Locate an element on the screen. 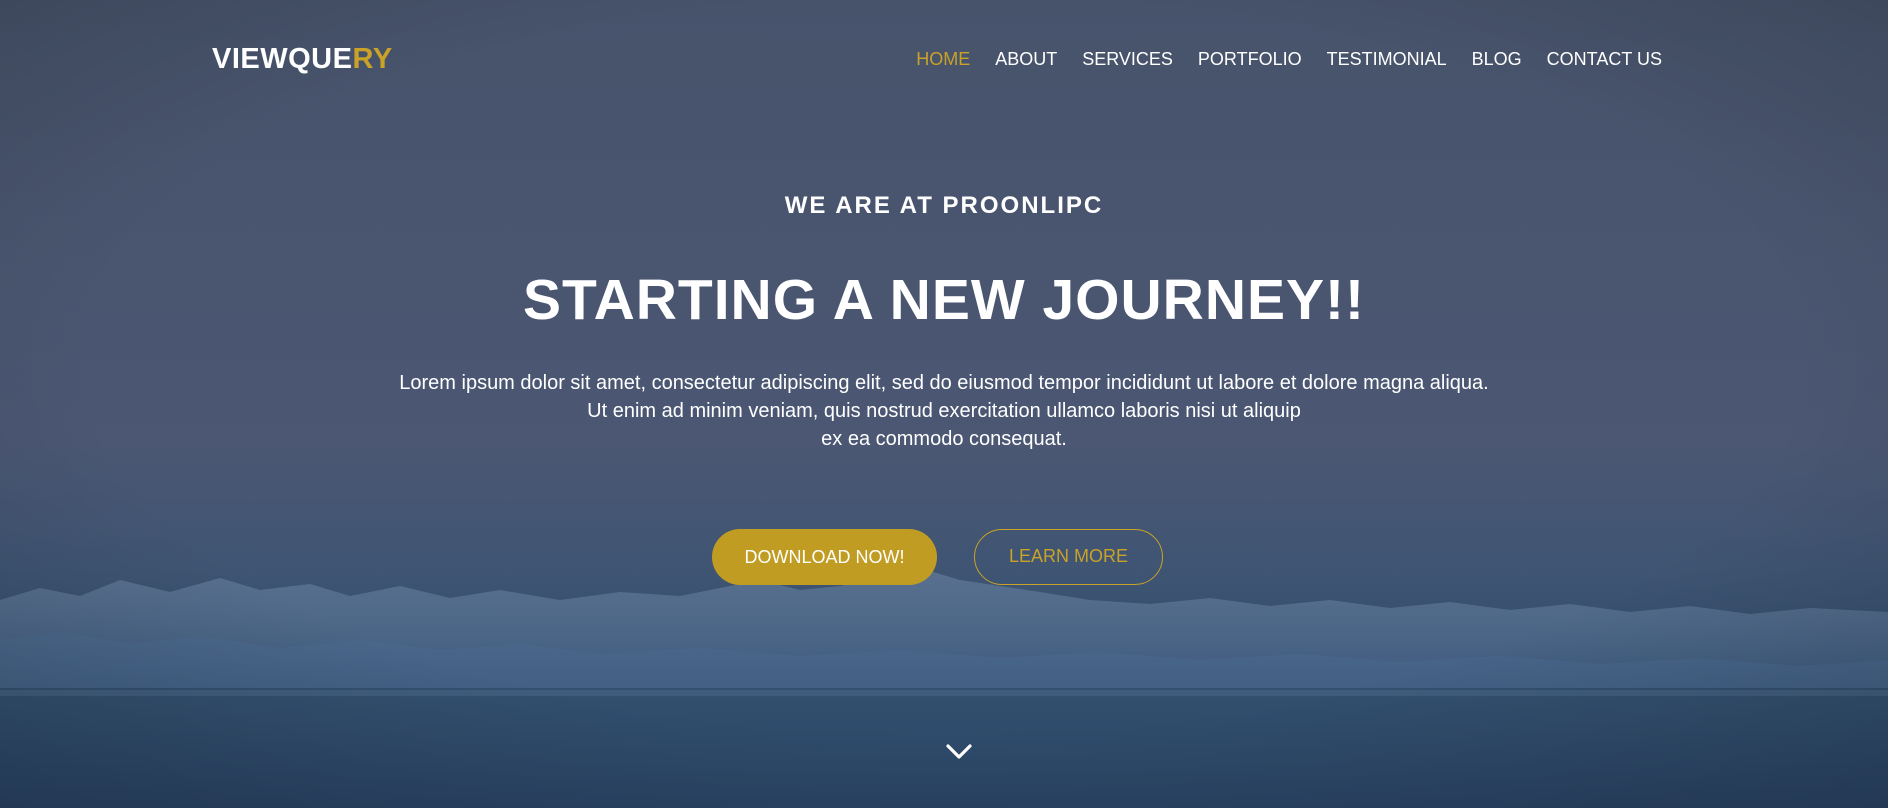 This screenshot has width=1888, height=808. nav-item-contact: CONTACT US is located at coordinates (1604, 59).